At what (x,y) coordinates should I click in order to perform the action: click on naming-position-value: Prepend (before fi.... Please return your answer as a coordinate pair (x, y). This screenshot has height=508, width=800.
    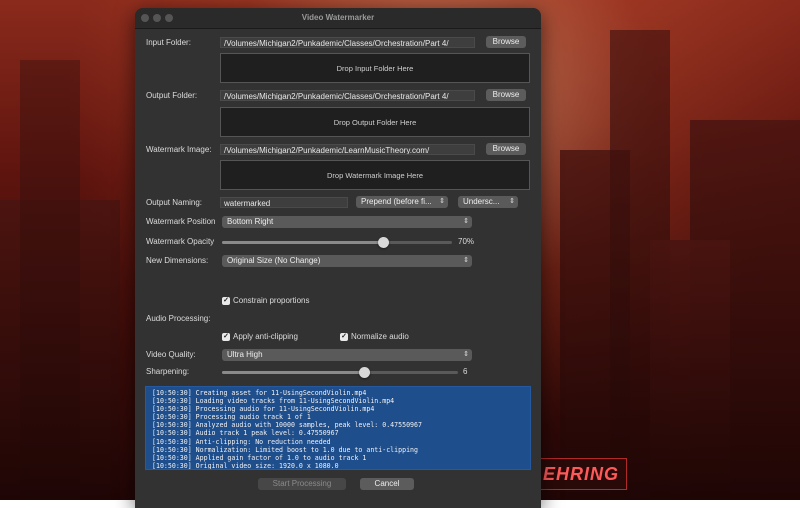
    Looking at the image, I should click on (396, 201).